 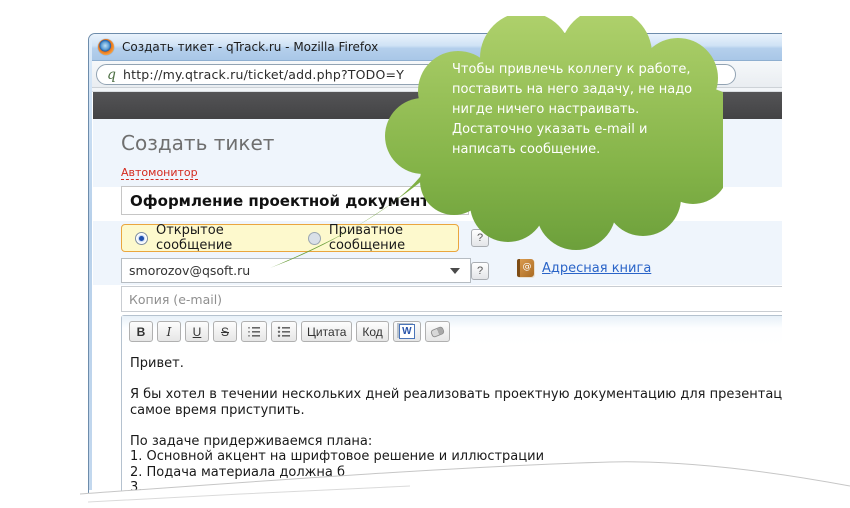 What do you see at coordinates (194, 238) in the screenshot?
I see `open-message-label: Открытое сообщение` at bounding box center [194, 238].